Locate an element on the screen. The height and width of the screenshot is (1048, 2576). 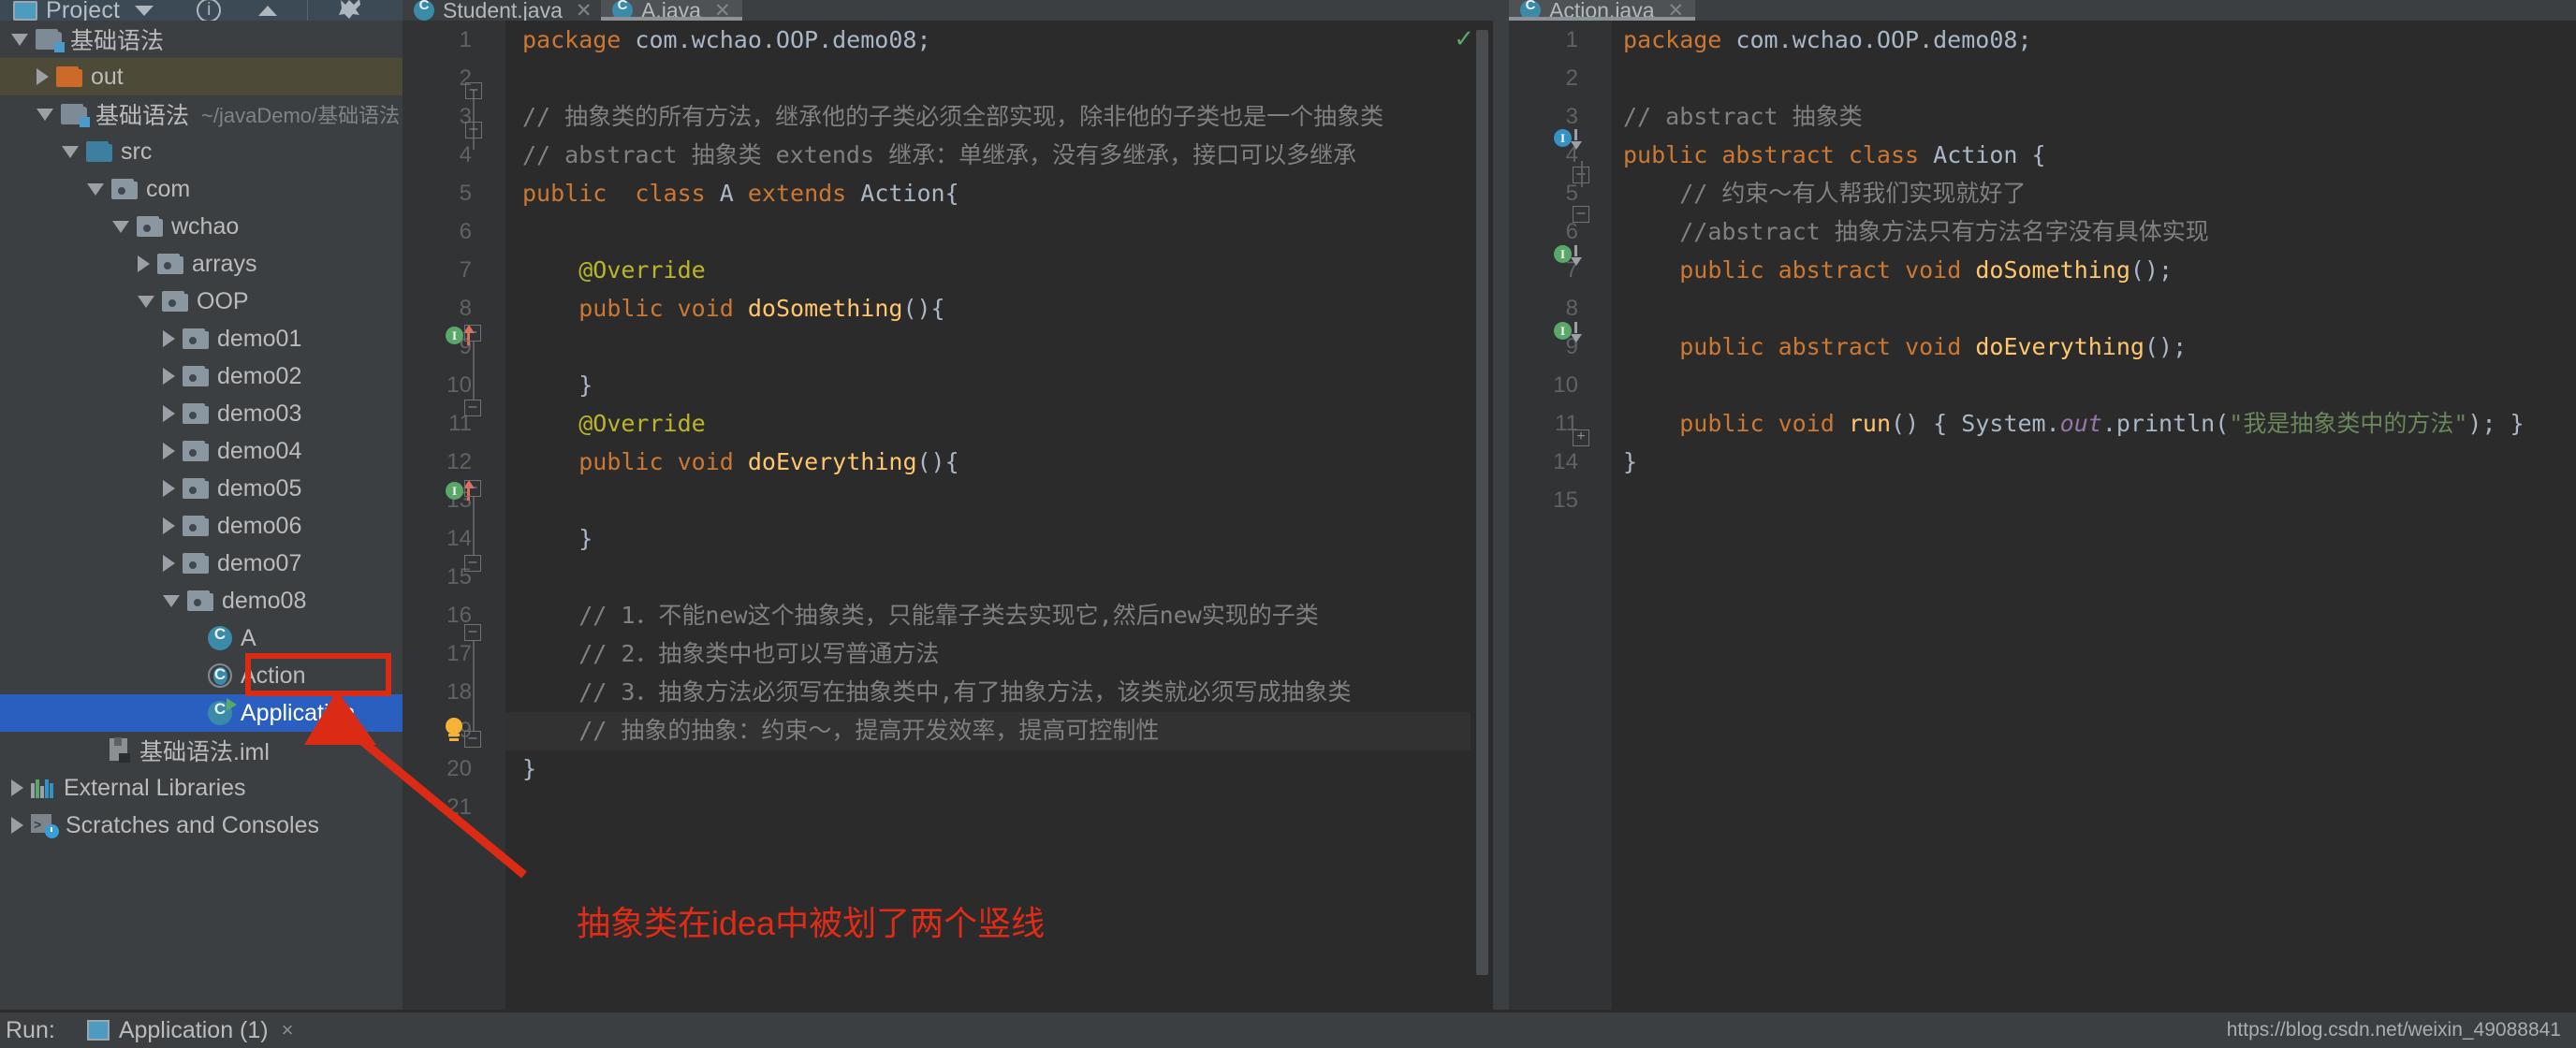
fold-expand-icon: + is located at coordinates (1581, 437).